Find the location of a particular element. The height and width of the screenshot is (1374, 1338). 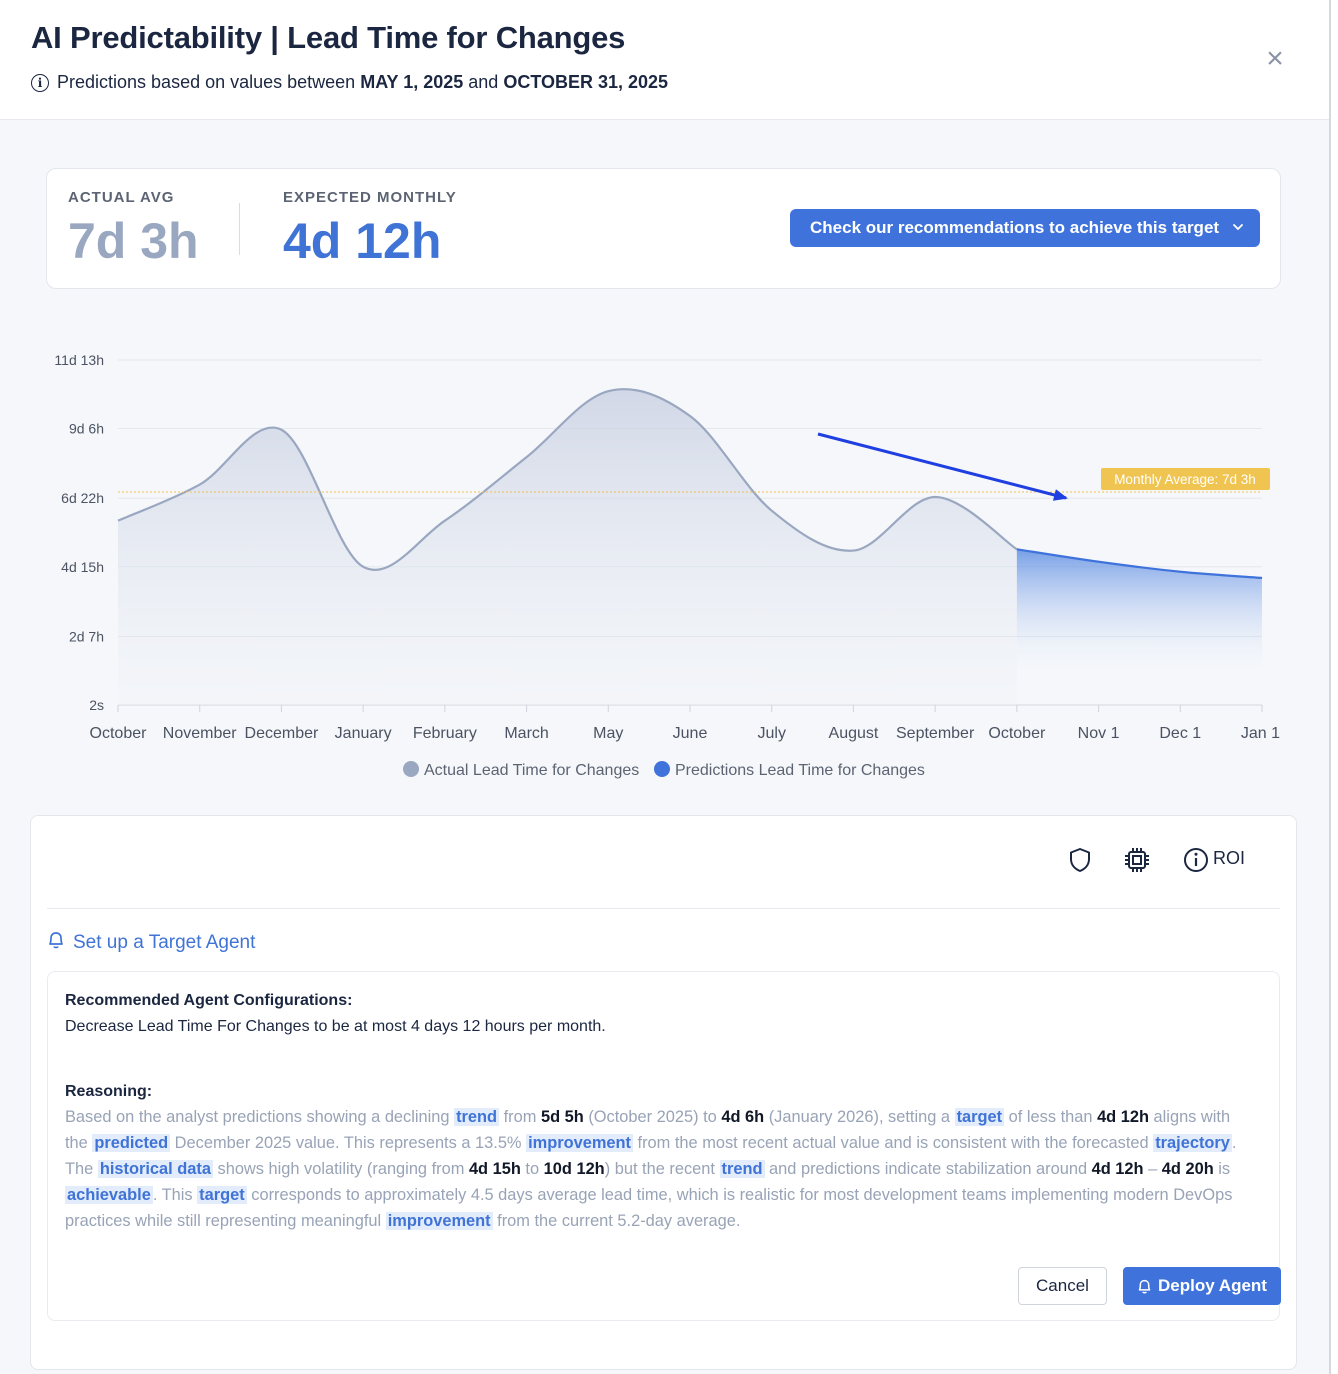

x-tick-label: March is located at coordinates (526, 733).